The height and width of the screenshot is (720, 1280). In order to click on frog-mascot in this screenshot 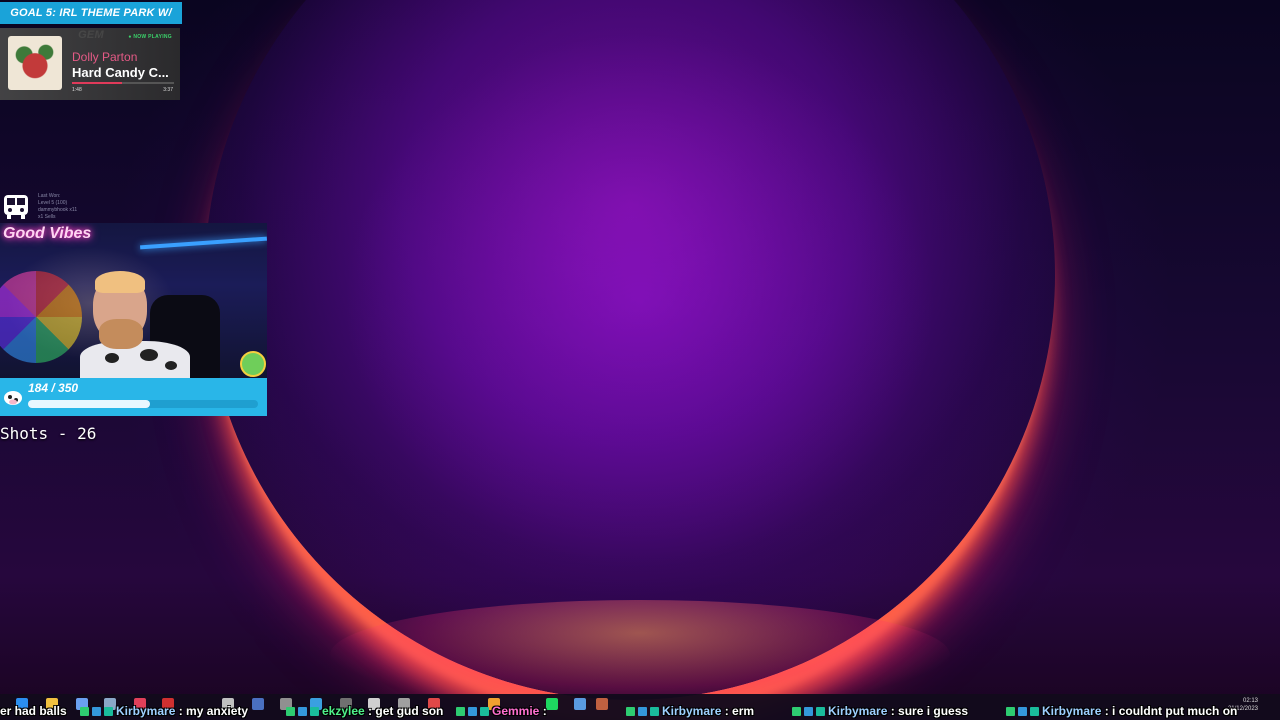, I will do `click(253, 364)`.